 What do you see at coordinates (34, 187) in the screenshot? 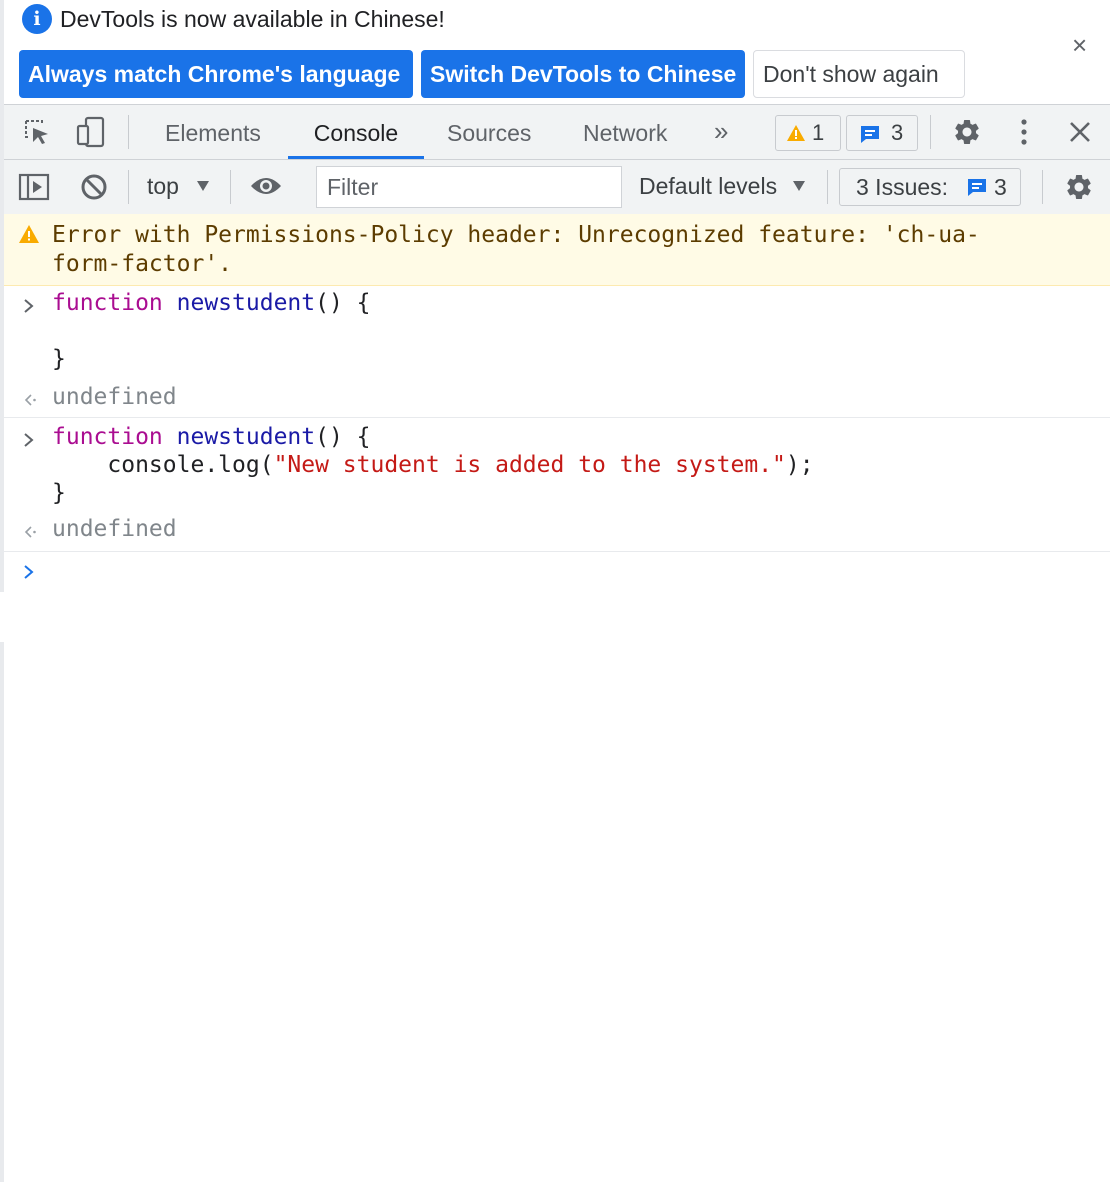
I see `show-sidebar-icon` at bounding box center [34, 187].